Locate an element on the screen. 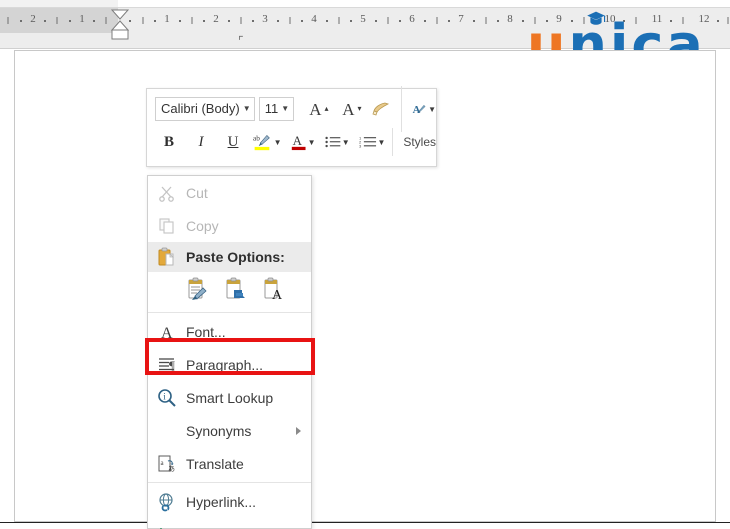 The image size is (730, 529). font-size-combo: 11 ▼ is located at coordinates (276, 109).